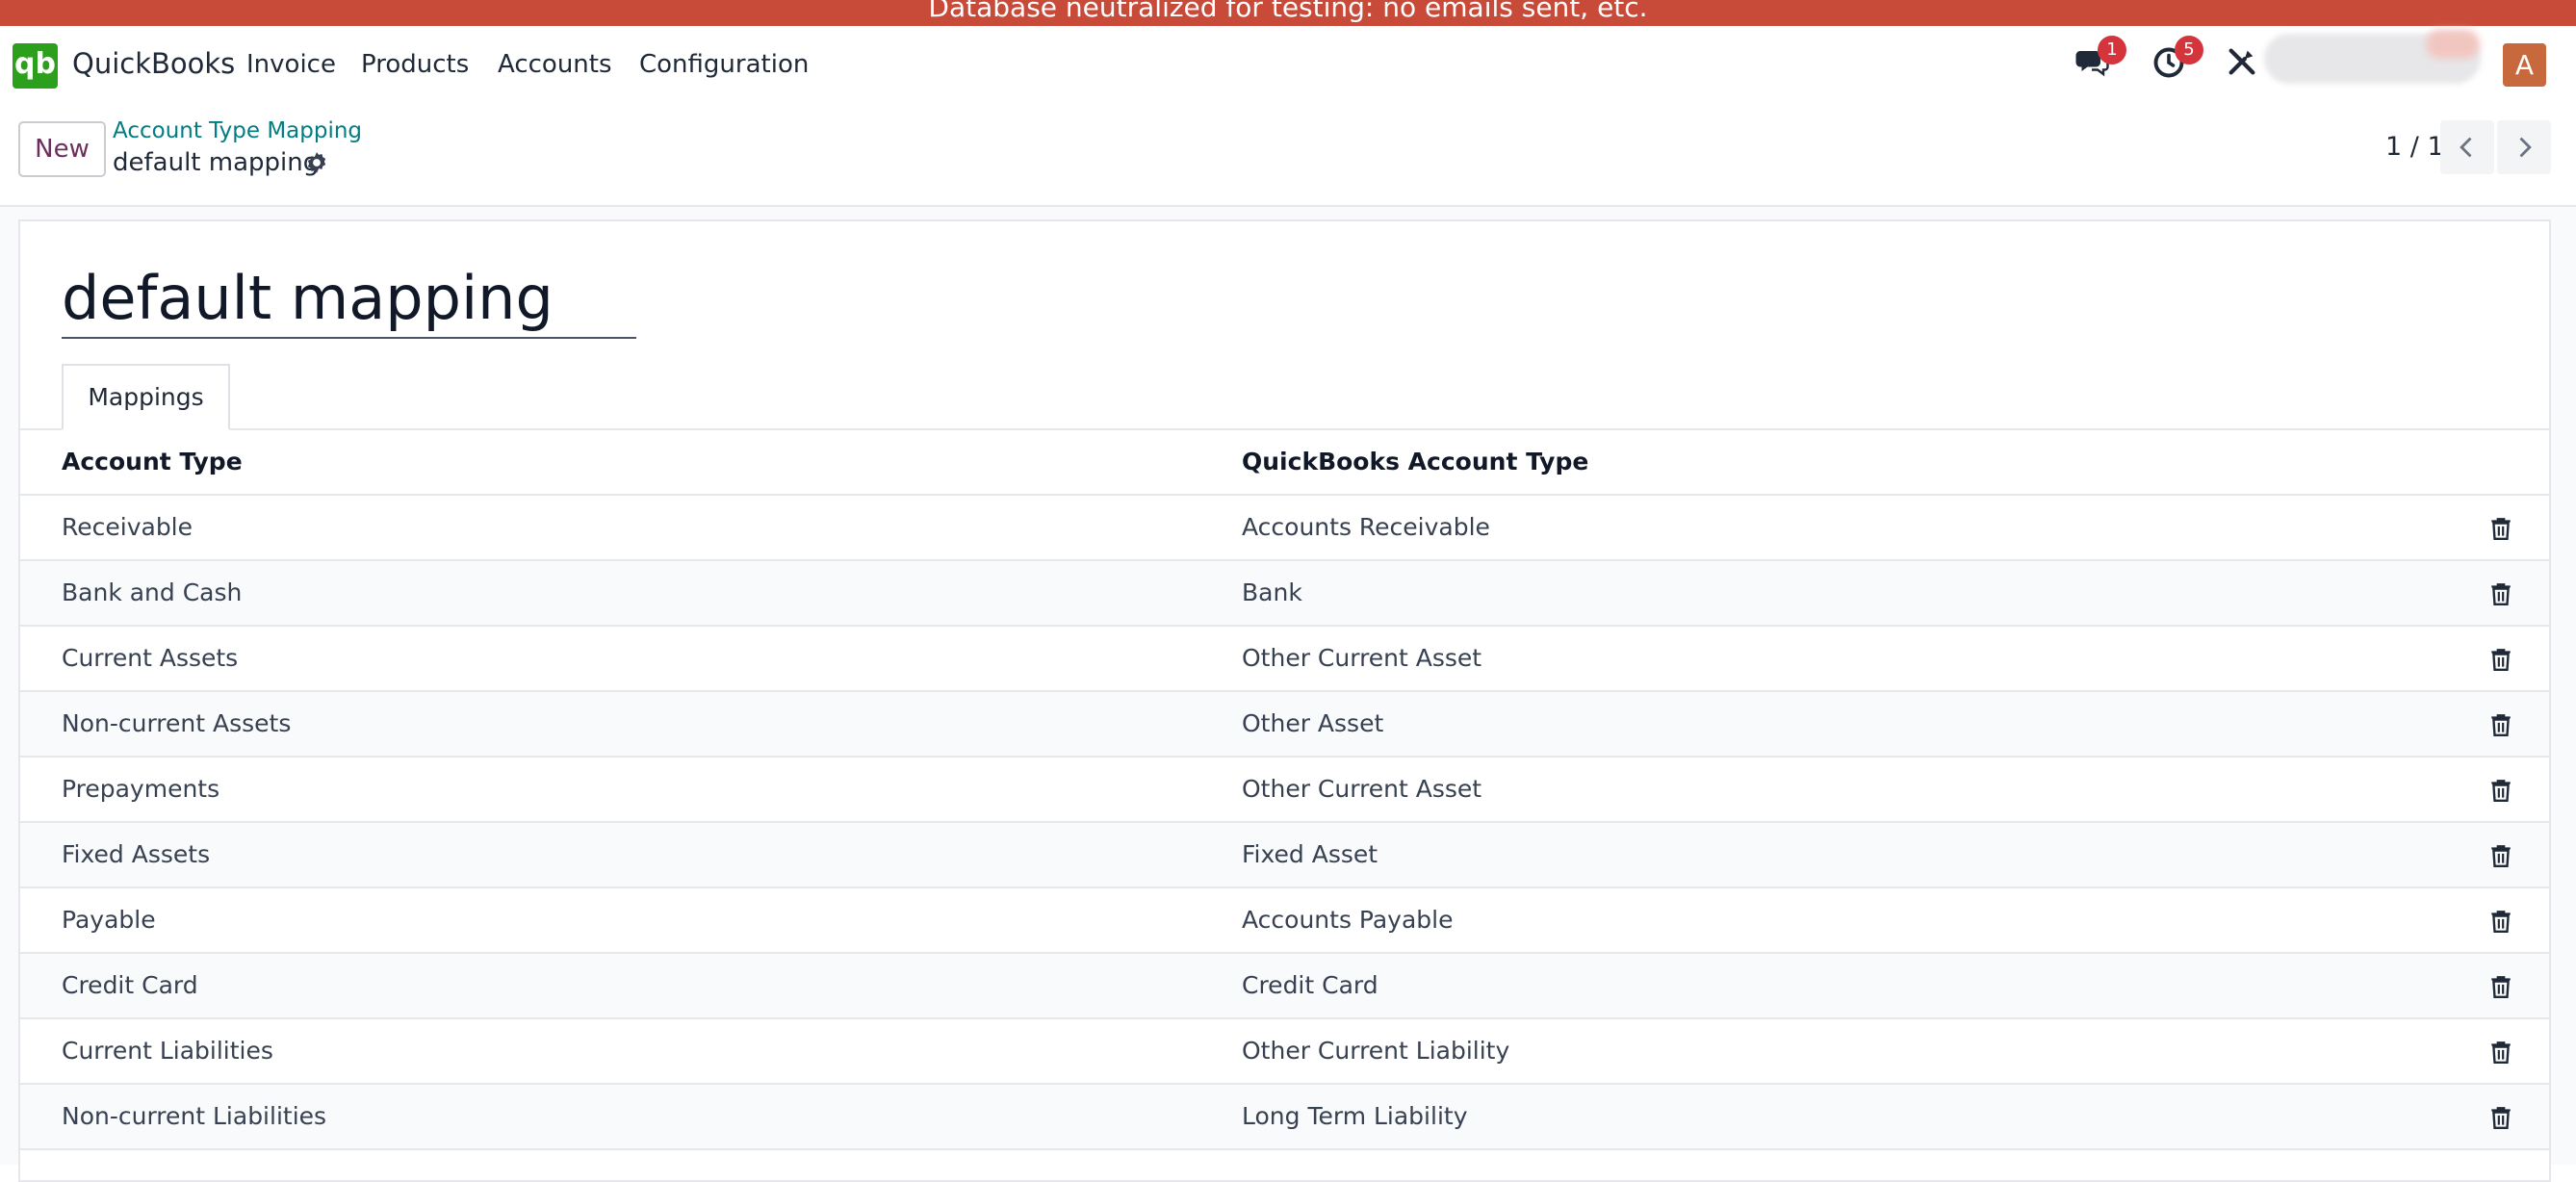  I want to click on column-header-quickbooks-account-type: QuickBooks Account Type, so click(1415, 461).